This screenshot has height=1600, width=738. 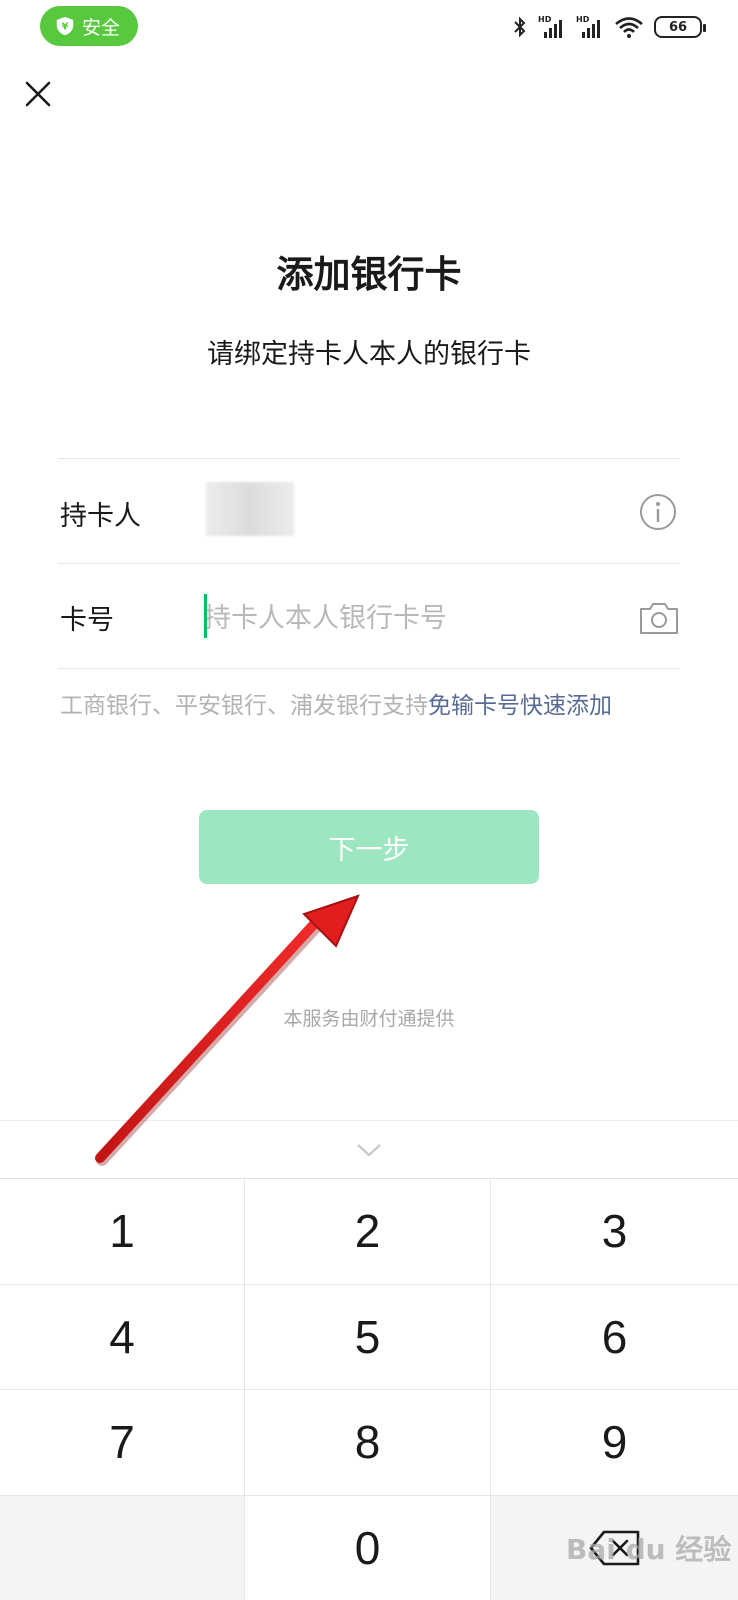 I want to click on key-5: 5, so click(x=368, y=1337).